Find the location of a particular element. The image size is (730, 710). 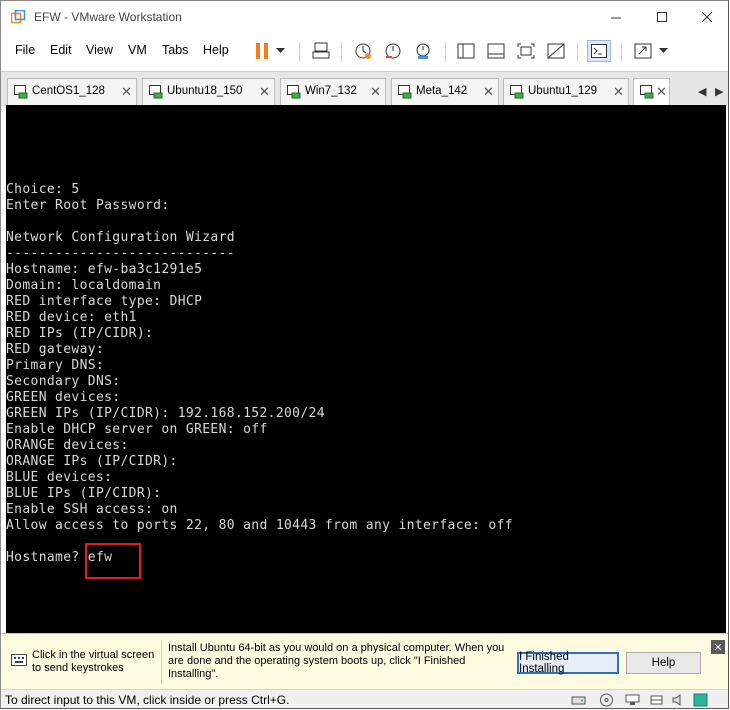

revert-snapshot-button is located at coordinates (393, 51).